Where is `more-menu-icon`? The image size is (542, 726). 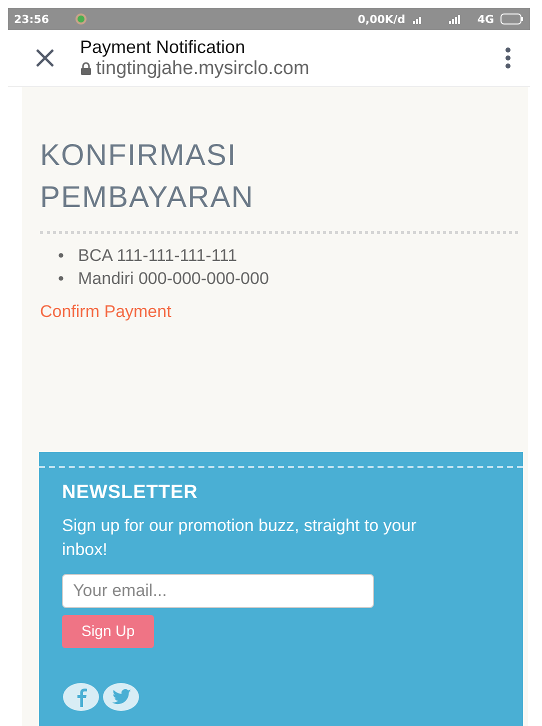
more-menu-icon is located at coordinates (508, 58).